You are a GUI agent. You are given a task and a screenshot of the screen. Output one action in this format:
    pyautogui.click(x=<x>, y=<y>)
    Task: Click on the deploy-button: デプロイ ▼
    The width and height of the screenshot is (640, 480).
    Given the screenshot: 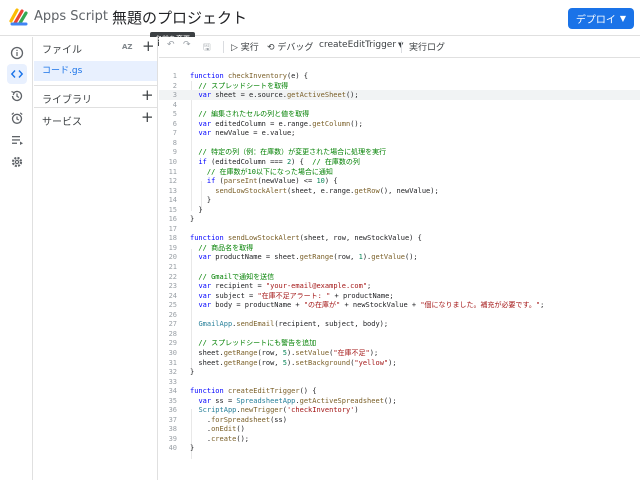 What is the action you would take?
    pyautogui.click(x=601, y=18)
    